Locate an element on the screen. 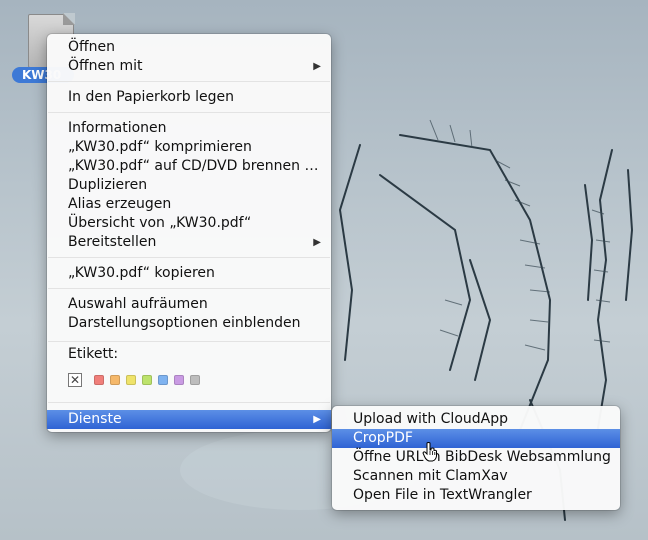 This screenshot has height=540, width=648. label-color-picker: ✕ is located at coordinates (134, 380).